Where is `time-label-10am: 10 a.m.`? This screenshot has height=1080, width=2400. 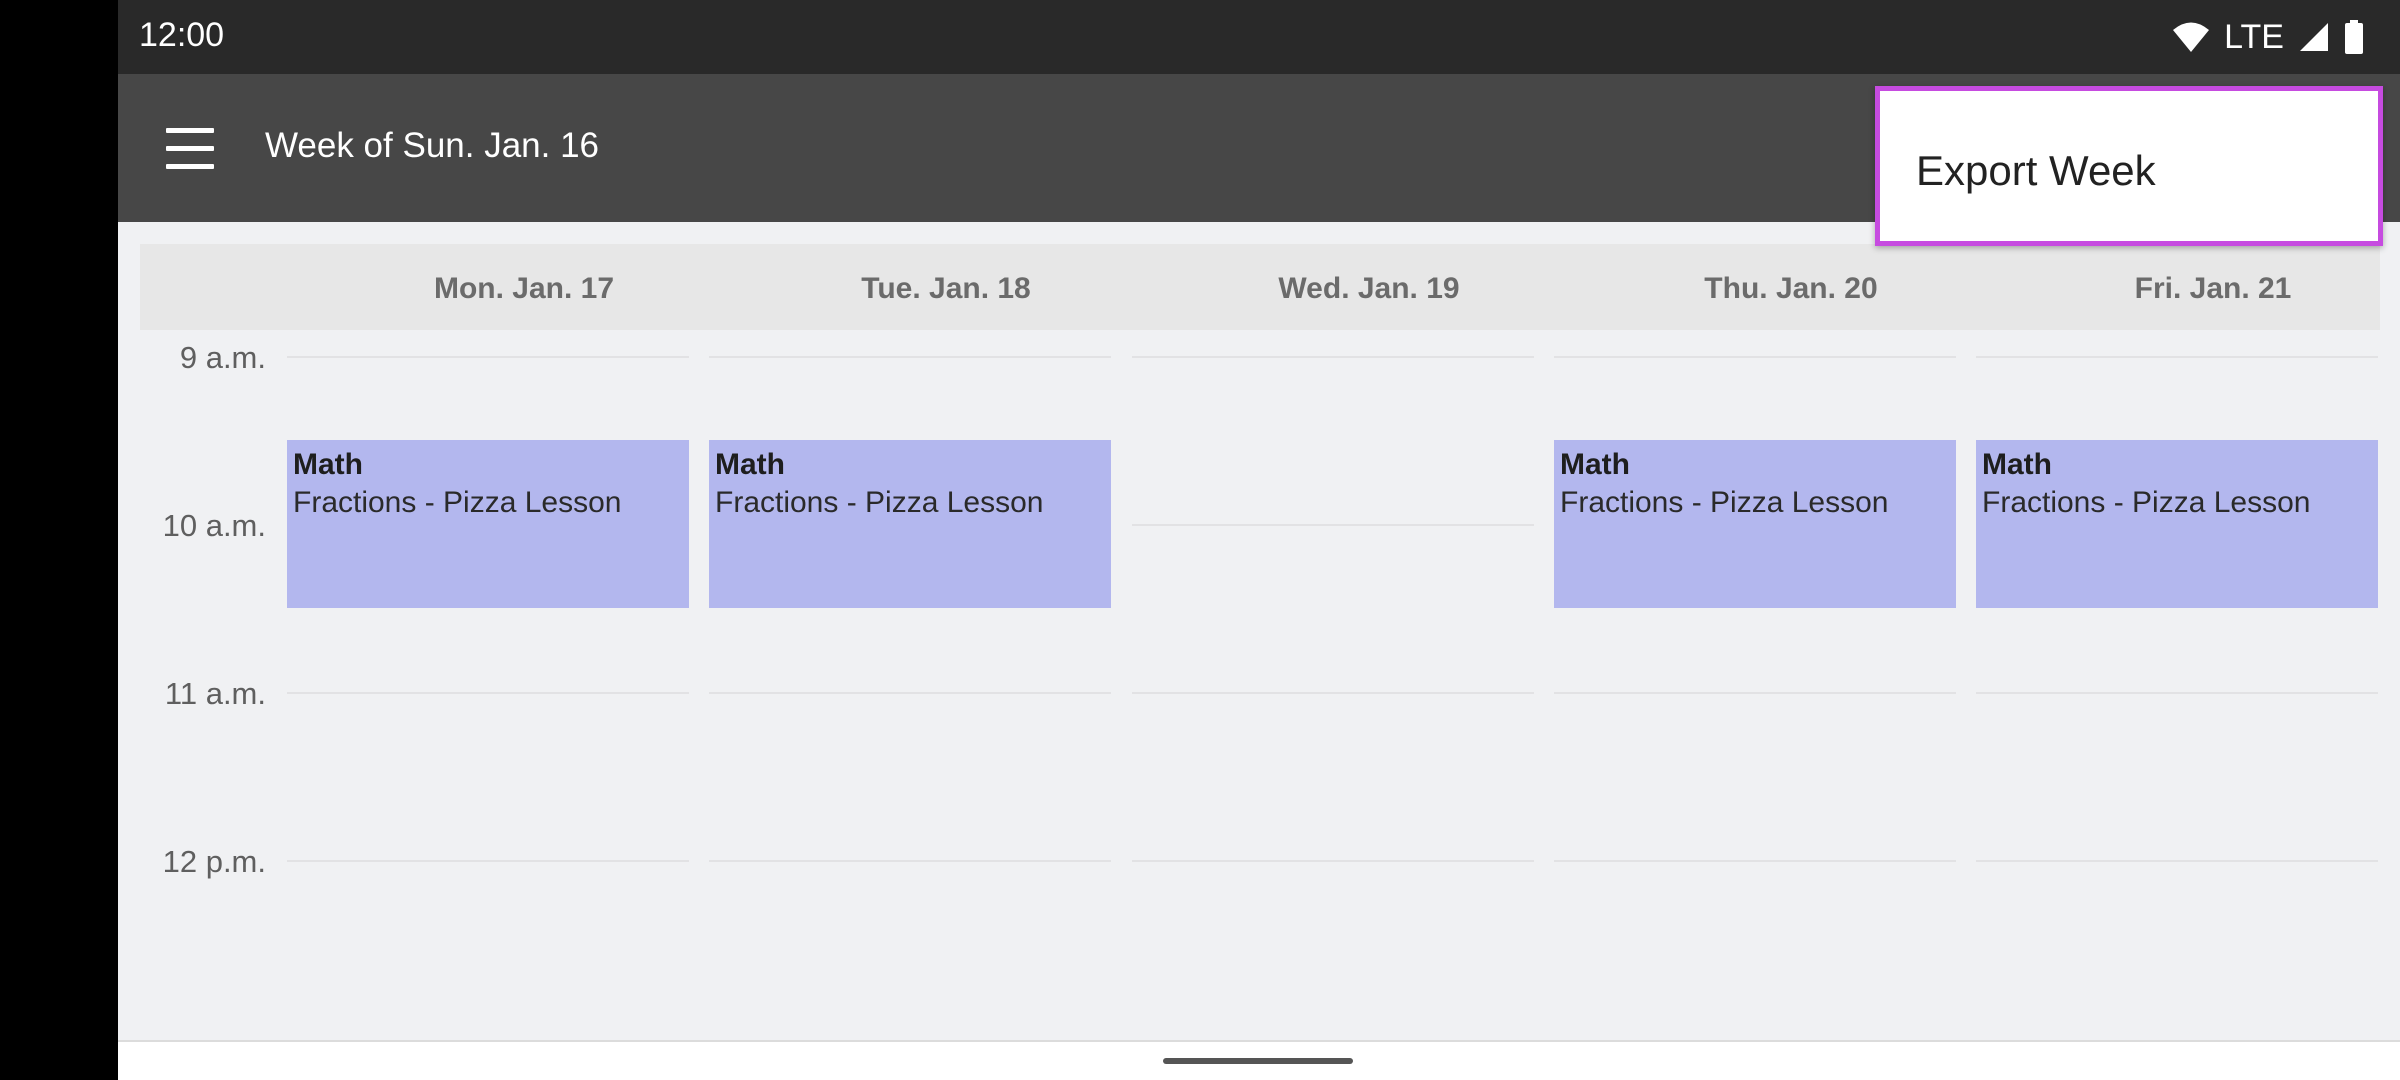
time-label-10am: 10 a.m. is located at coordinates (214, 525).